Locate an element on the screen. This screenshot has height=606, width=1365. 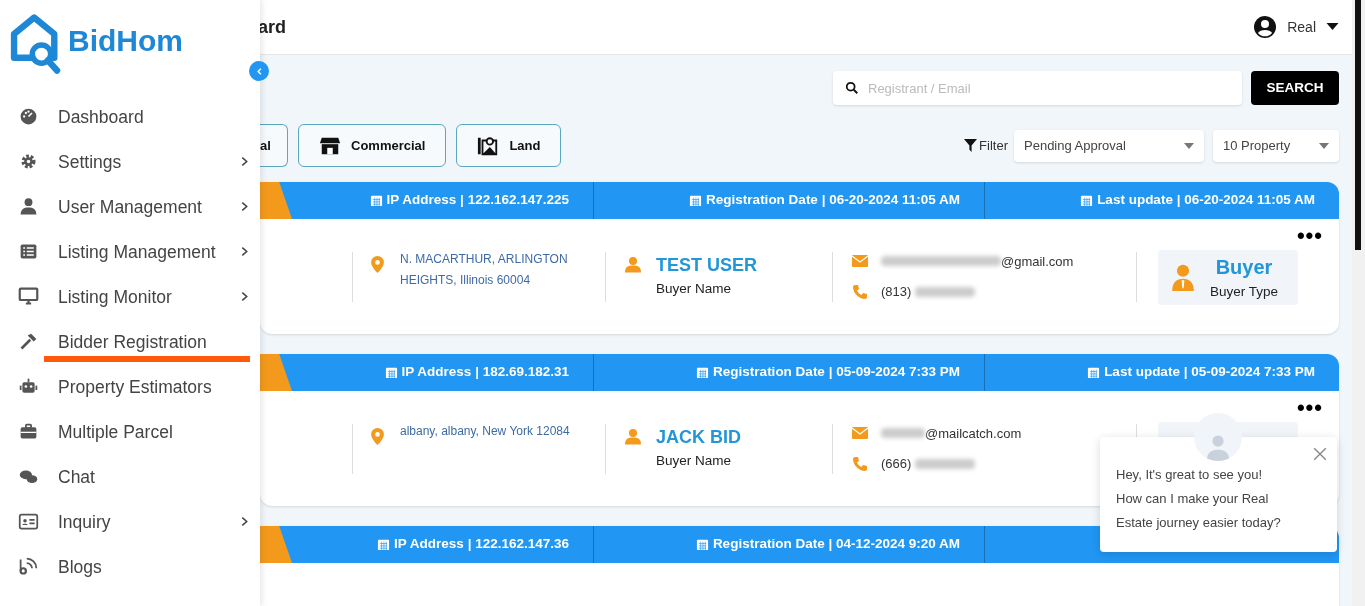
property-type-tab: Land is located at coordinates (509, 145).